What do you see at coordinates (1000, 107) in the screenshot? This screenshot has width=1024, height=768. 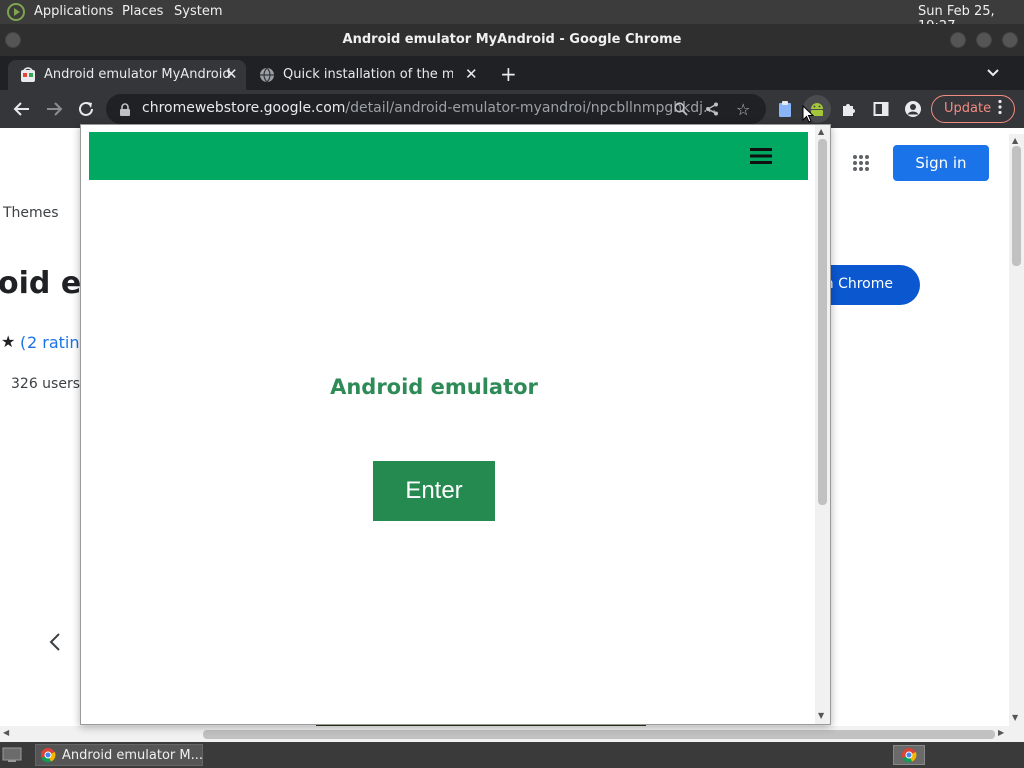 I see `kebab-menu-icon` at bounding box center [1000, 107].